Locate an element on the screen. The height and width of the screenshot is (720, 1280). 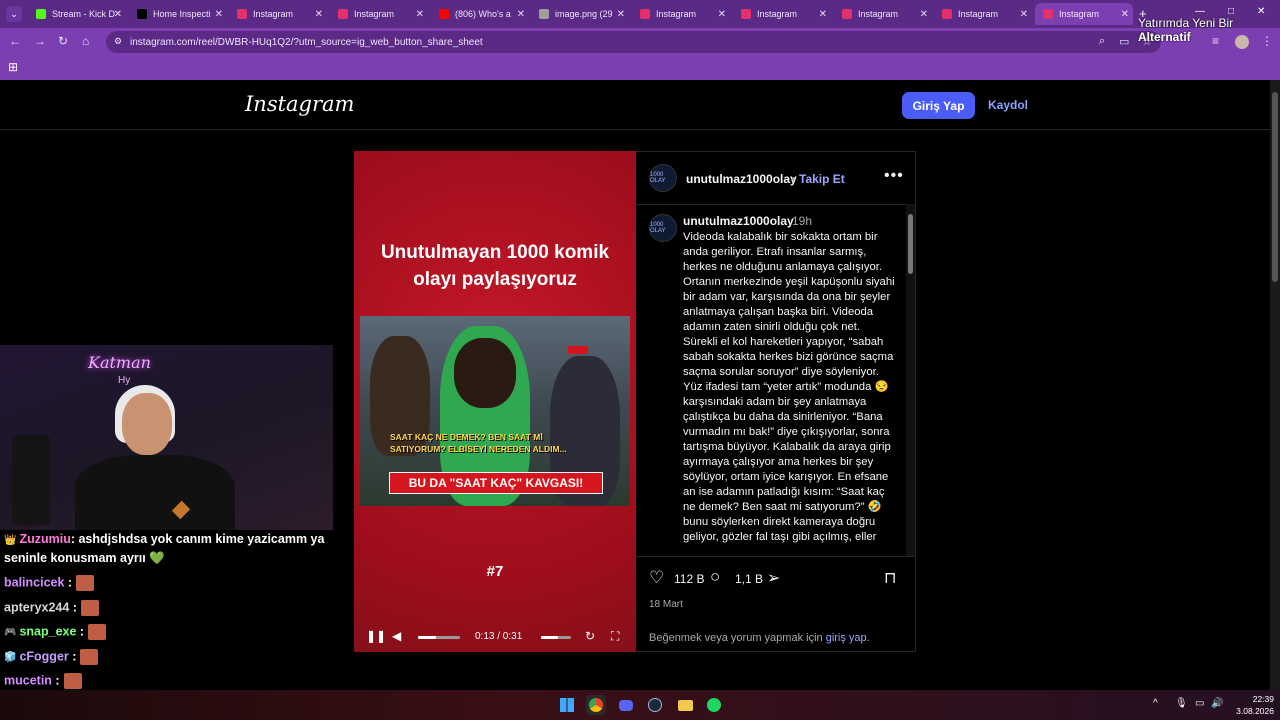
fullscreen-icon: ⛶ is located at coordinates (615, 636).